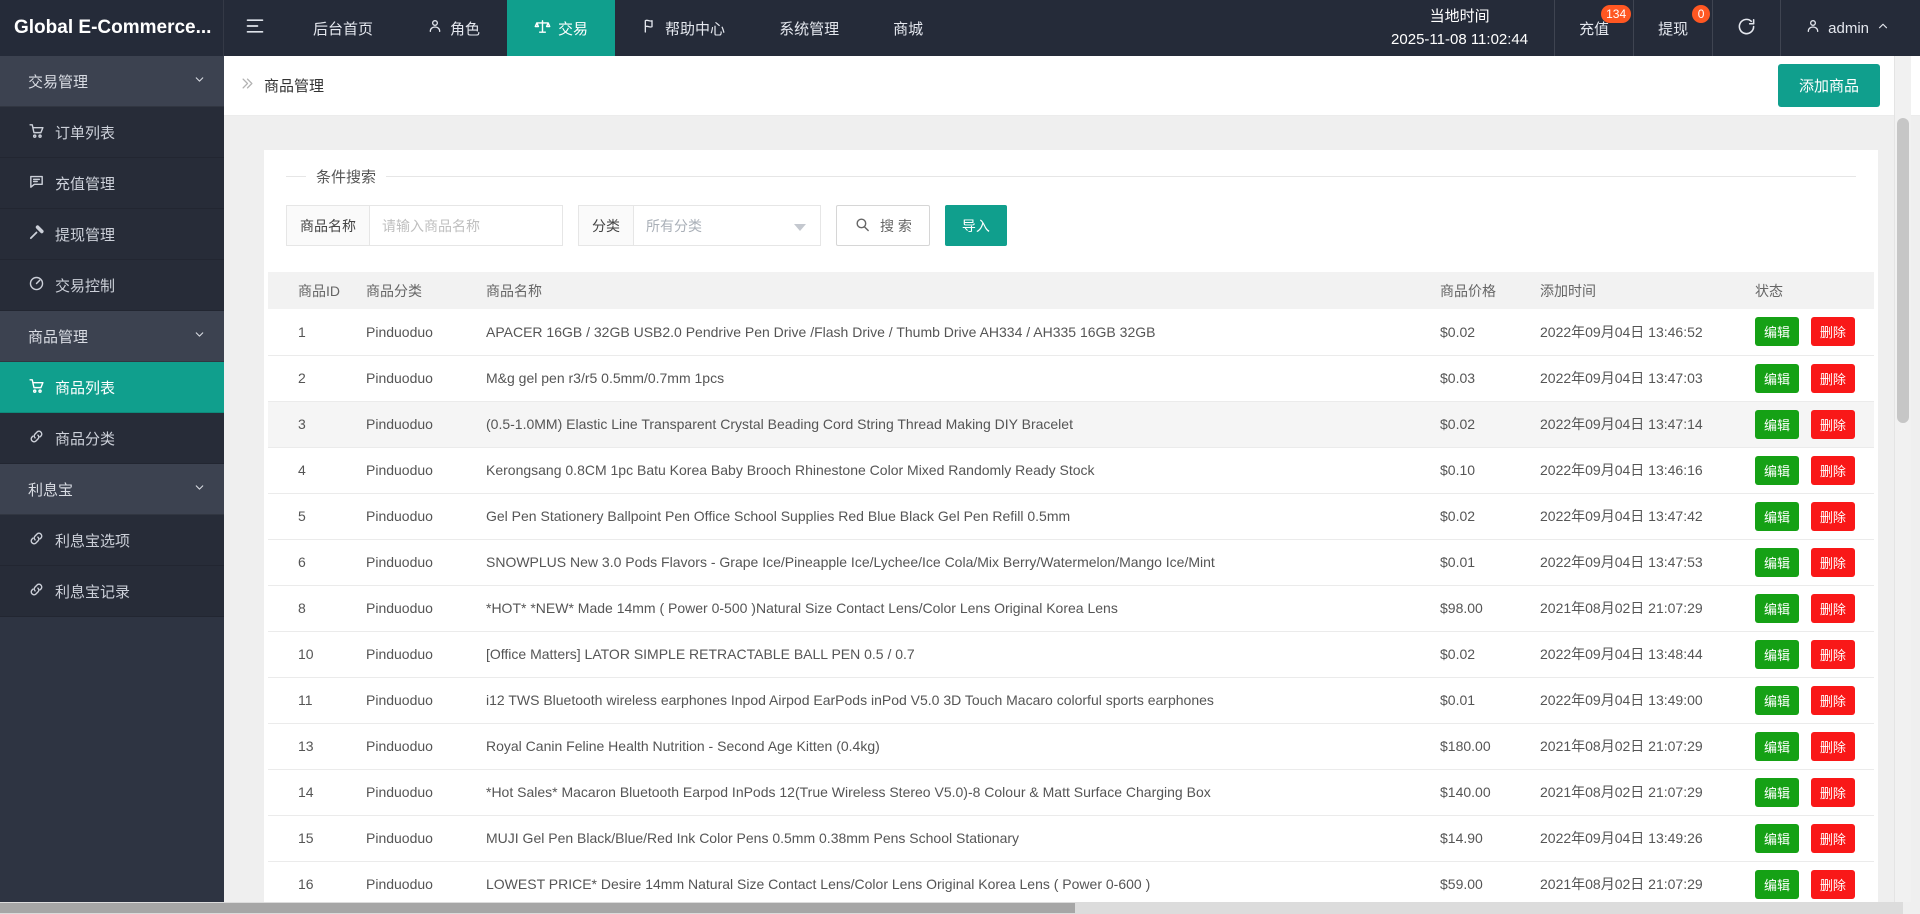  Describe the element at coordinates (1071, 290) in the screenshot. I see `table-header-row: 商品ID 商品分类 商品名称 商品价格 添加时间 状态` at that location.